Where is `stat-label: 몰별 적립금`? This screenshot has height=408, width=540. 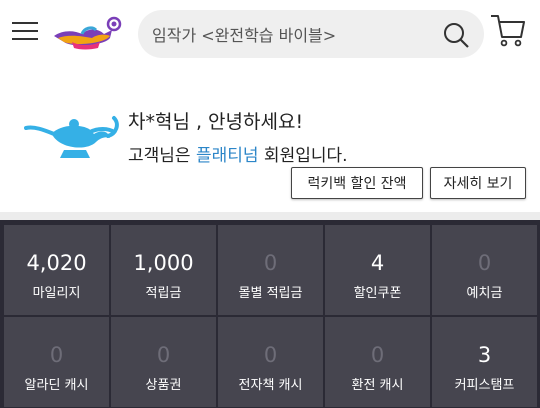
stat-label: 몰별 적립금 is located at coordinates (270, 293).